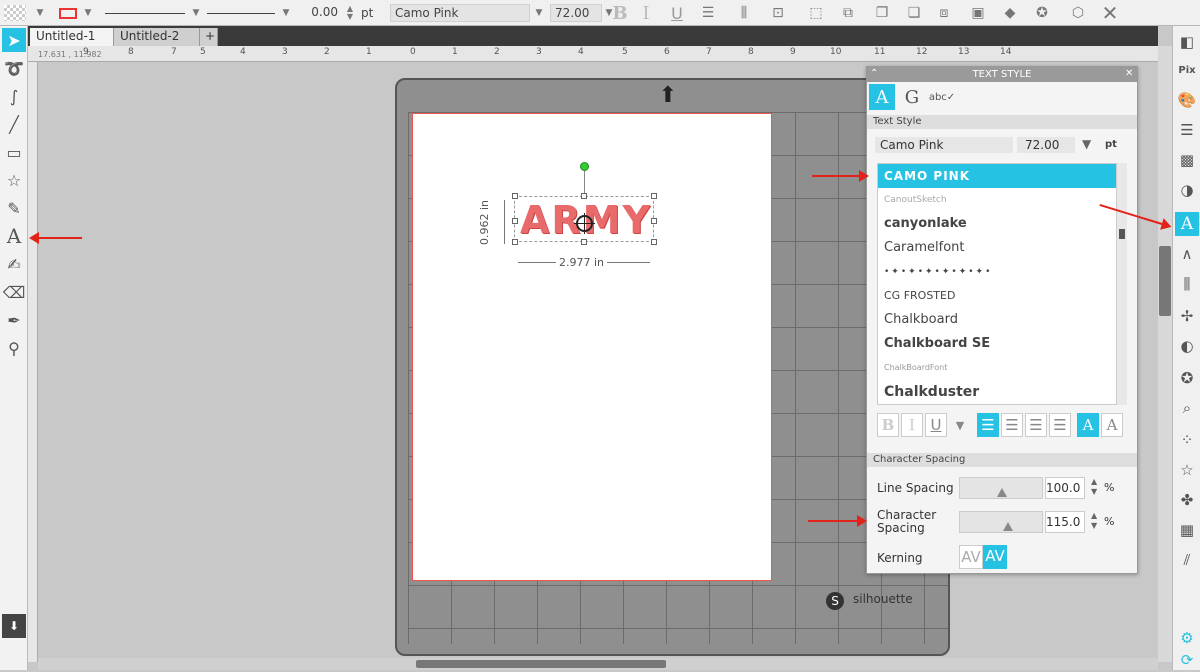 Image resolution: width=1200 pixels, height=672 pixels. I want to click on text-edit-icon: ✍, so click(14, 264).